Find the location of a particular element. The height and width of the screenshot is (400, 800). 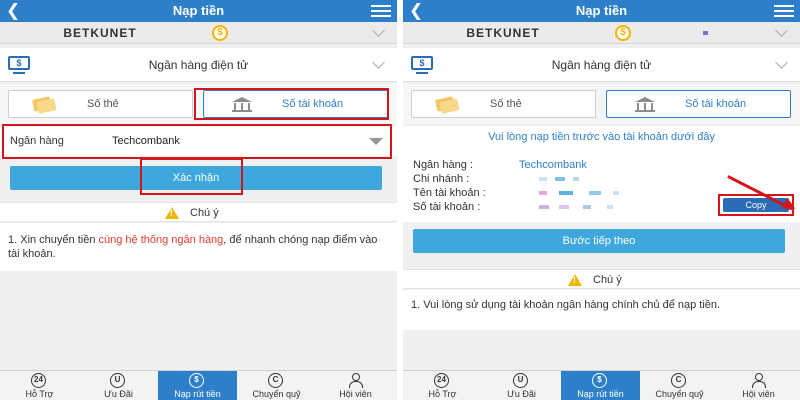

notice-highlight: cùng hệ thống ngân hàng is located at coordinates (161, 240).